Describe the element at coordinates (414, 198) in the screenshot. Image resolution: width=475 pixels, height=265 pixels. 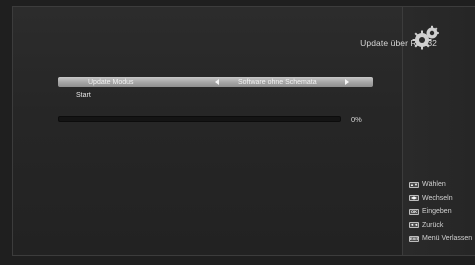
I see `left-right-key-icon: ◀▶` at that location.